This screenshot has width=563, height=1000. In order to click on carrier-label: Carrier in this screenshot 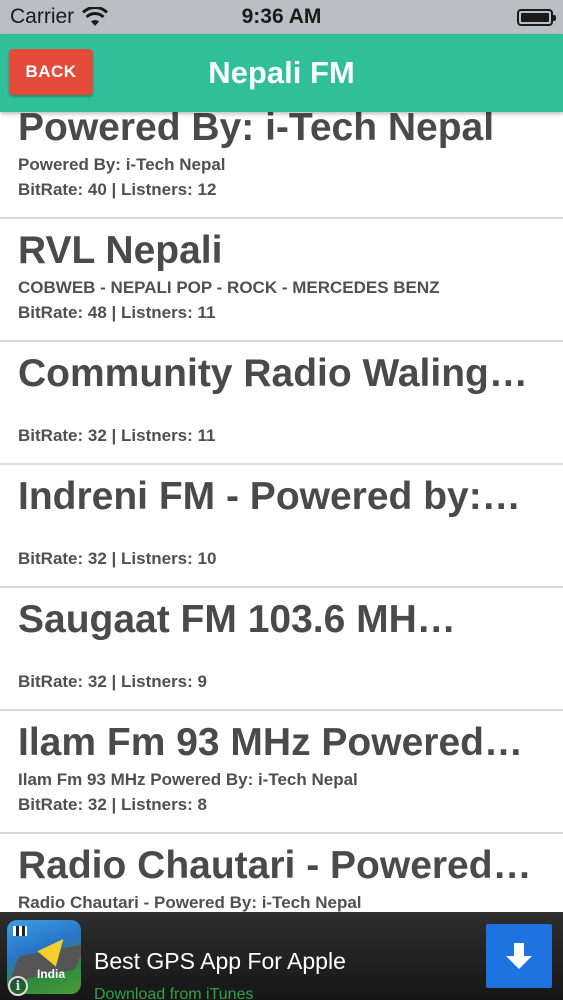, I will do `click(42, 16)`.